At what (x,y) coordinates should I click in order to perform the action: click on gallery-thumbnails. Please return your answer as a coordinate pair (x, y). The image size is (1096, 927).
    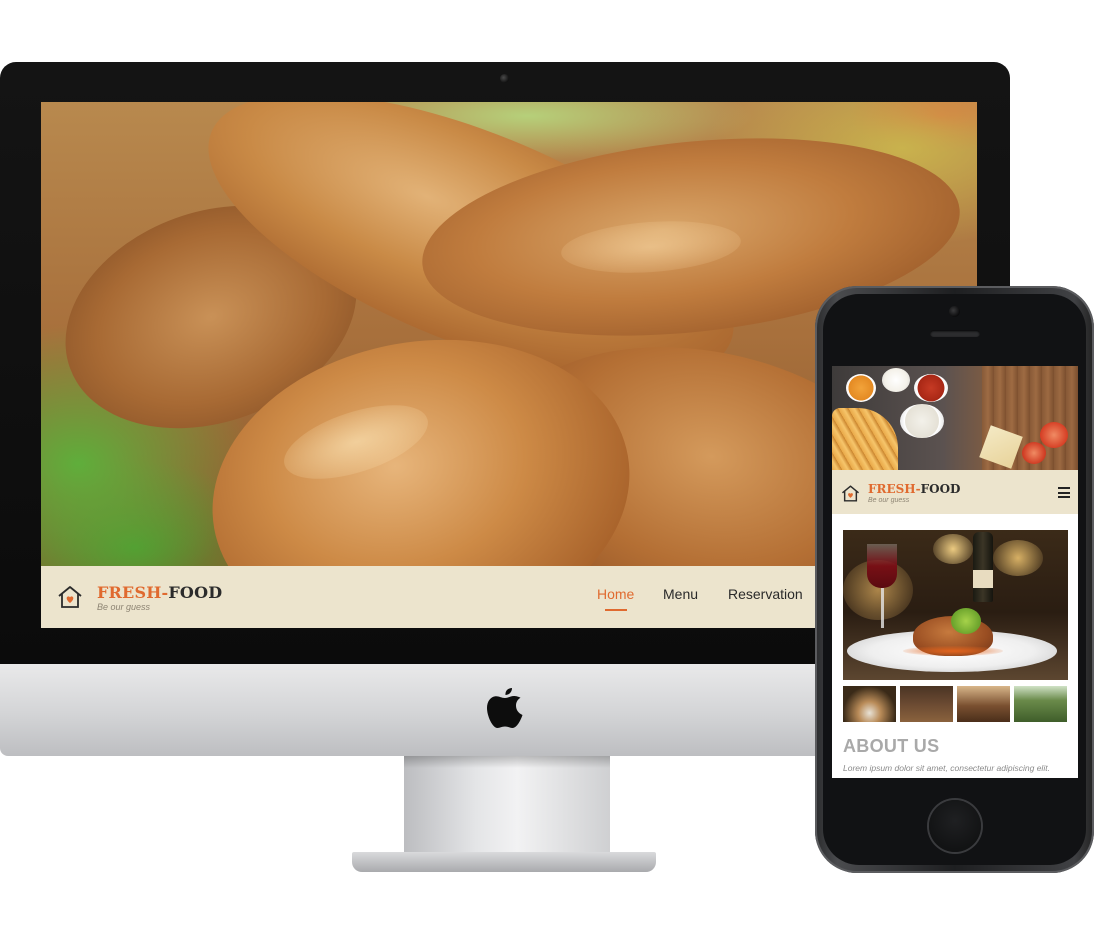
    Looking at the image, I should click on (956, 704).